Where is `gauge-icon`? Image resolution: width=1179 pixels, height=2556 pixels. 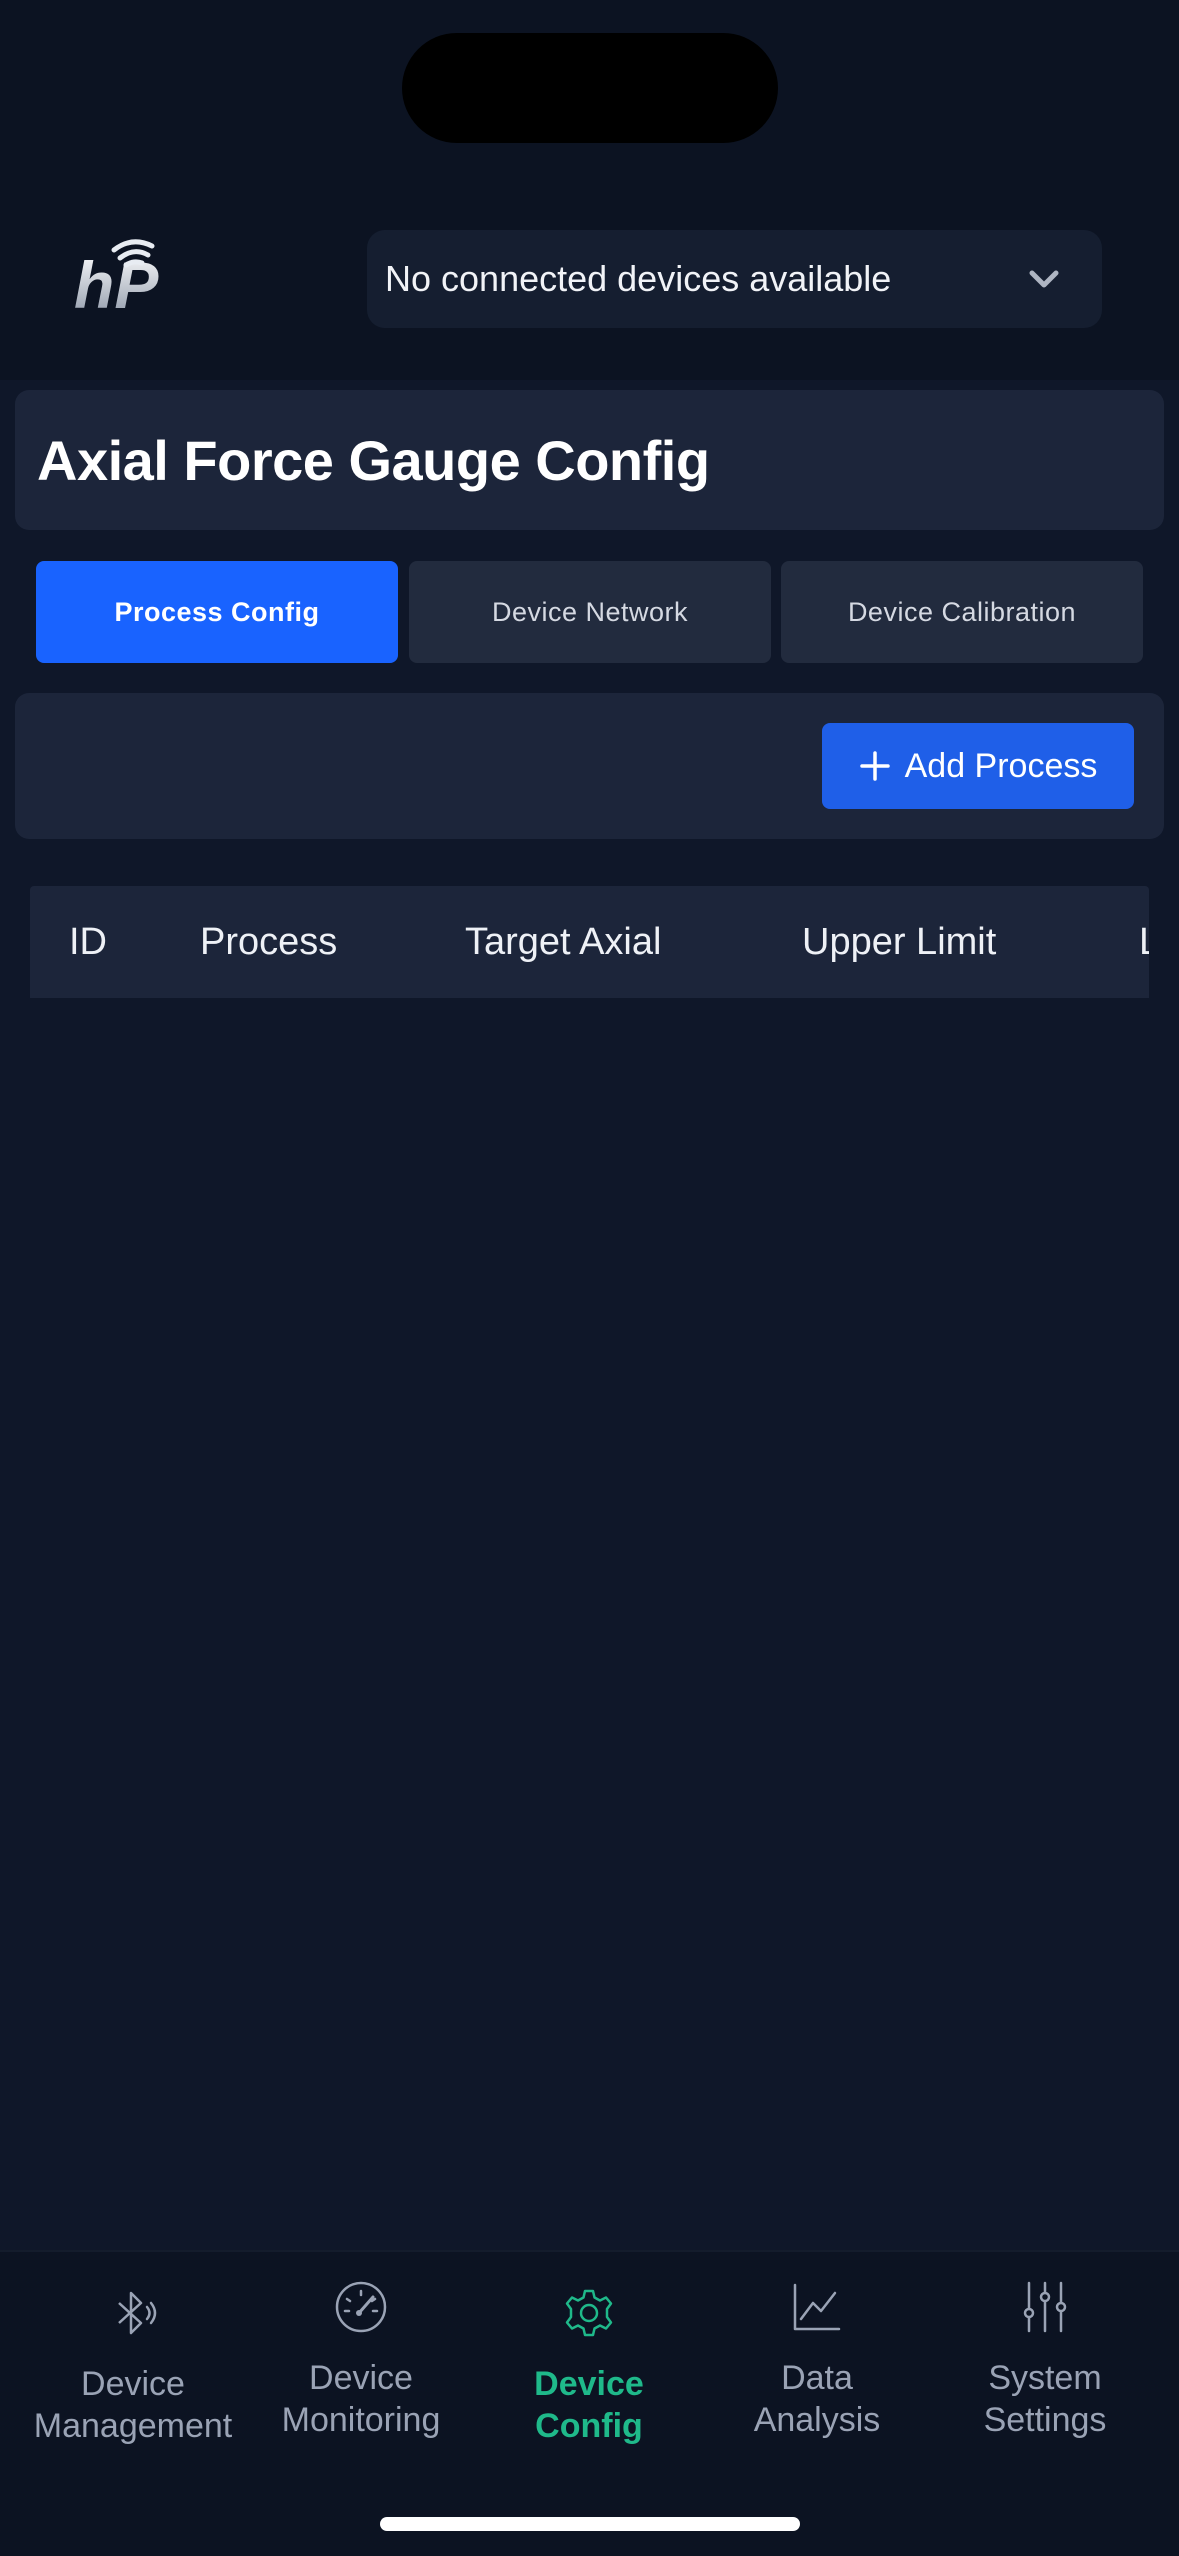 gauge-icon is located at coordinates (361, 2307).